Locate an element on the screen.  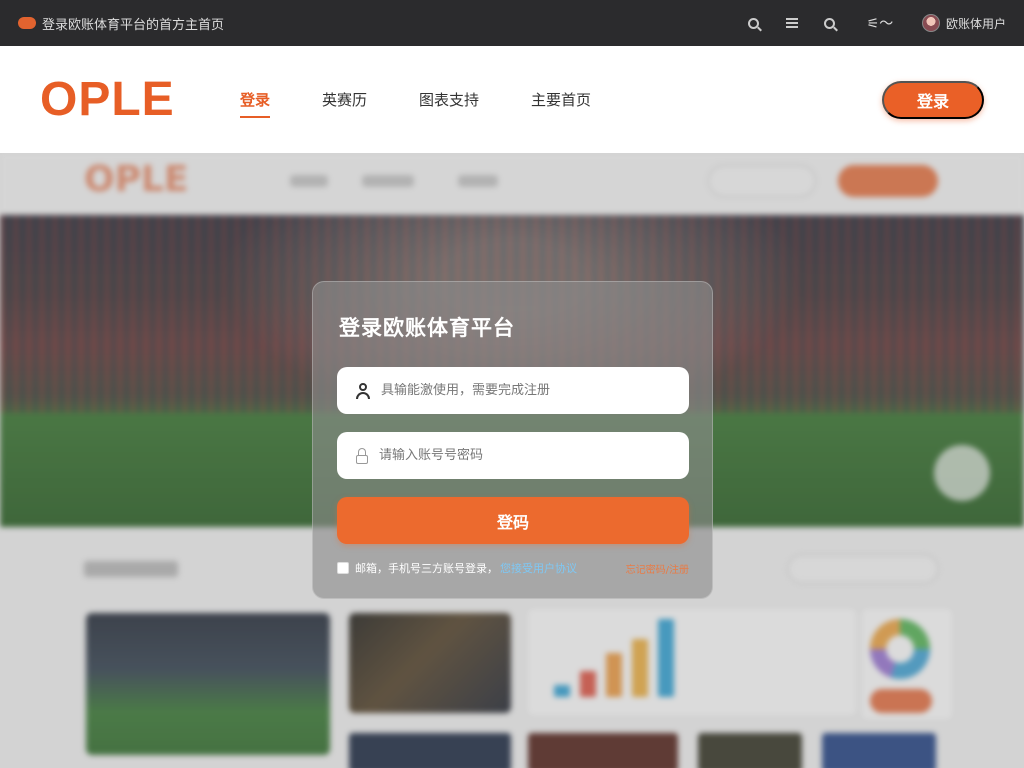
agree-text: 邮箱，手机号三方账号登录， is located at coordinates (426, 568).